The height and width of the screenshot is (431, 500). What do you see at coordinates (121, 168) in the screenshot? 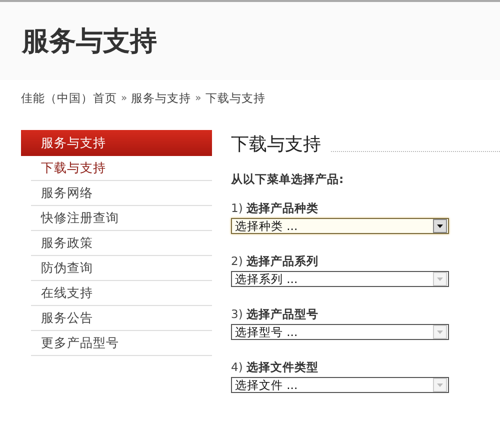
I see `sidebar-item: 下载与支持` at bounding box center [121, 168].